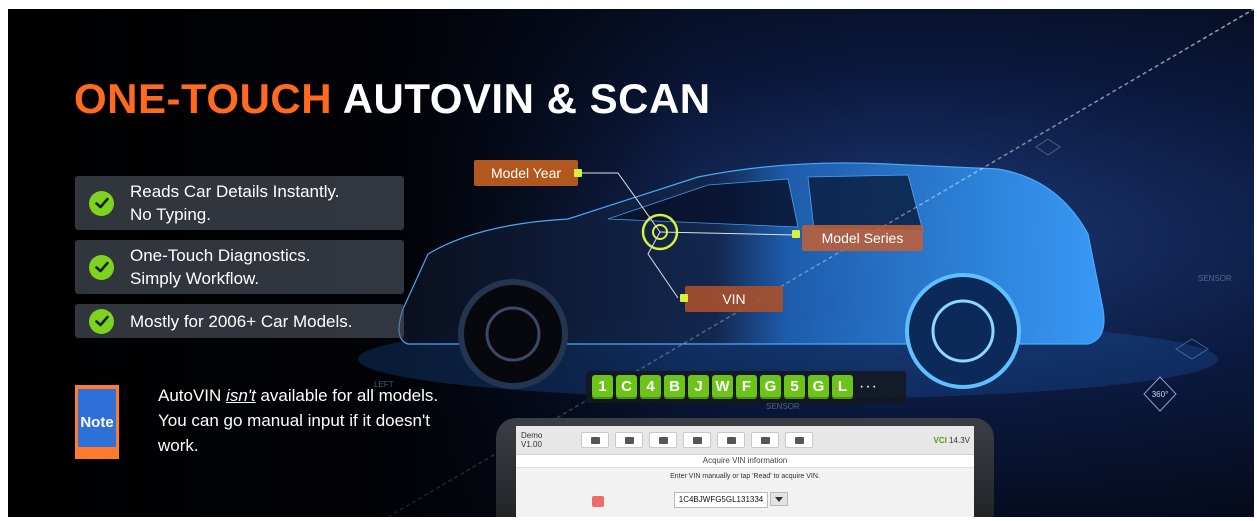 The height and width of the screenshot is (521, 1257). What do you see at coordinates (235, 191) in the screenshot?
I see `feature-line: Reads Car Details Instantly.` at bounding box center [235, 191].